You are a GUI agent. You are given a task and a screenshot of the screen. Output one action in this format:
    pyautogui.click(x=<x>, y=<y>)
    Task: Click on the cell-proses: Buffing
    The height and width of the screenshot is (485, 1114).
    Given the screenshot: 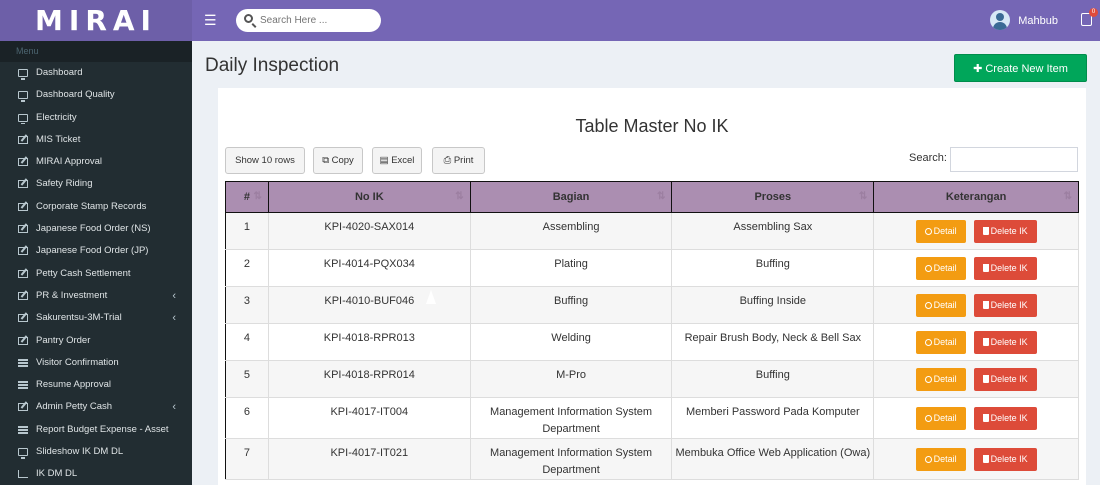 What is the action you would take?
    pyautogui.click(x=773, y=268)
    